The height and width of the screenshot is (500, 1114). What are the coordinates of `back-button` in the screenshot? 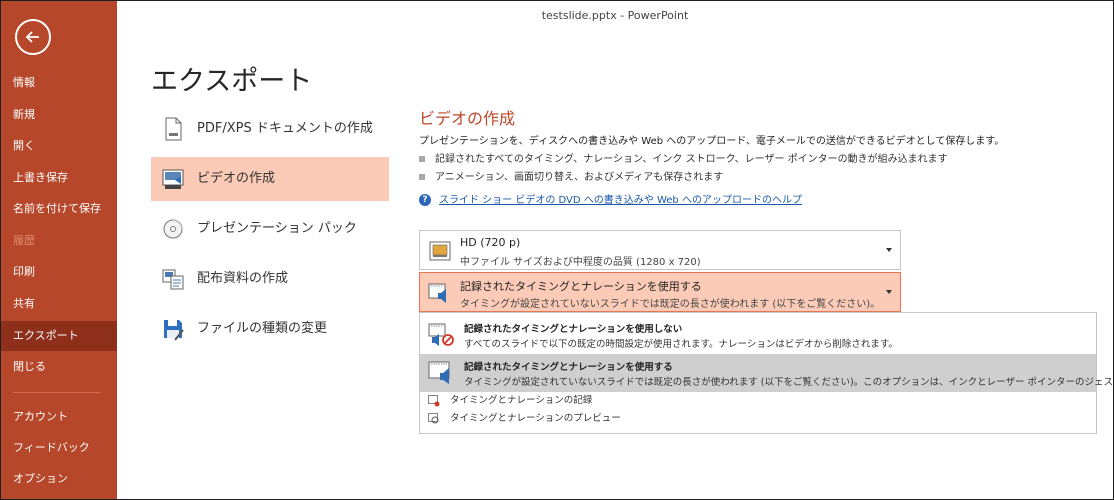 It's located at (33, 37).